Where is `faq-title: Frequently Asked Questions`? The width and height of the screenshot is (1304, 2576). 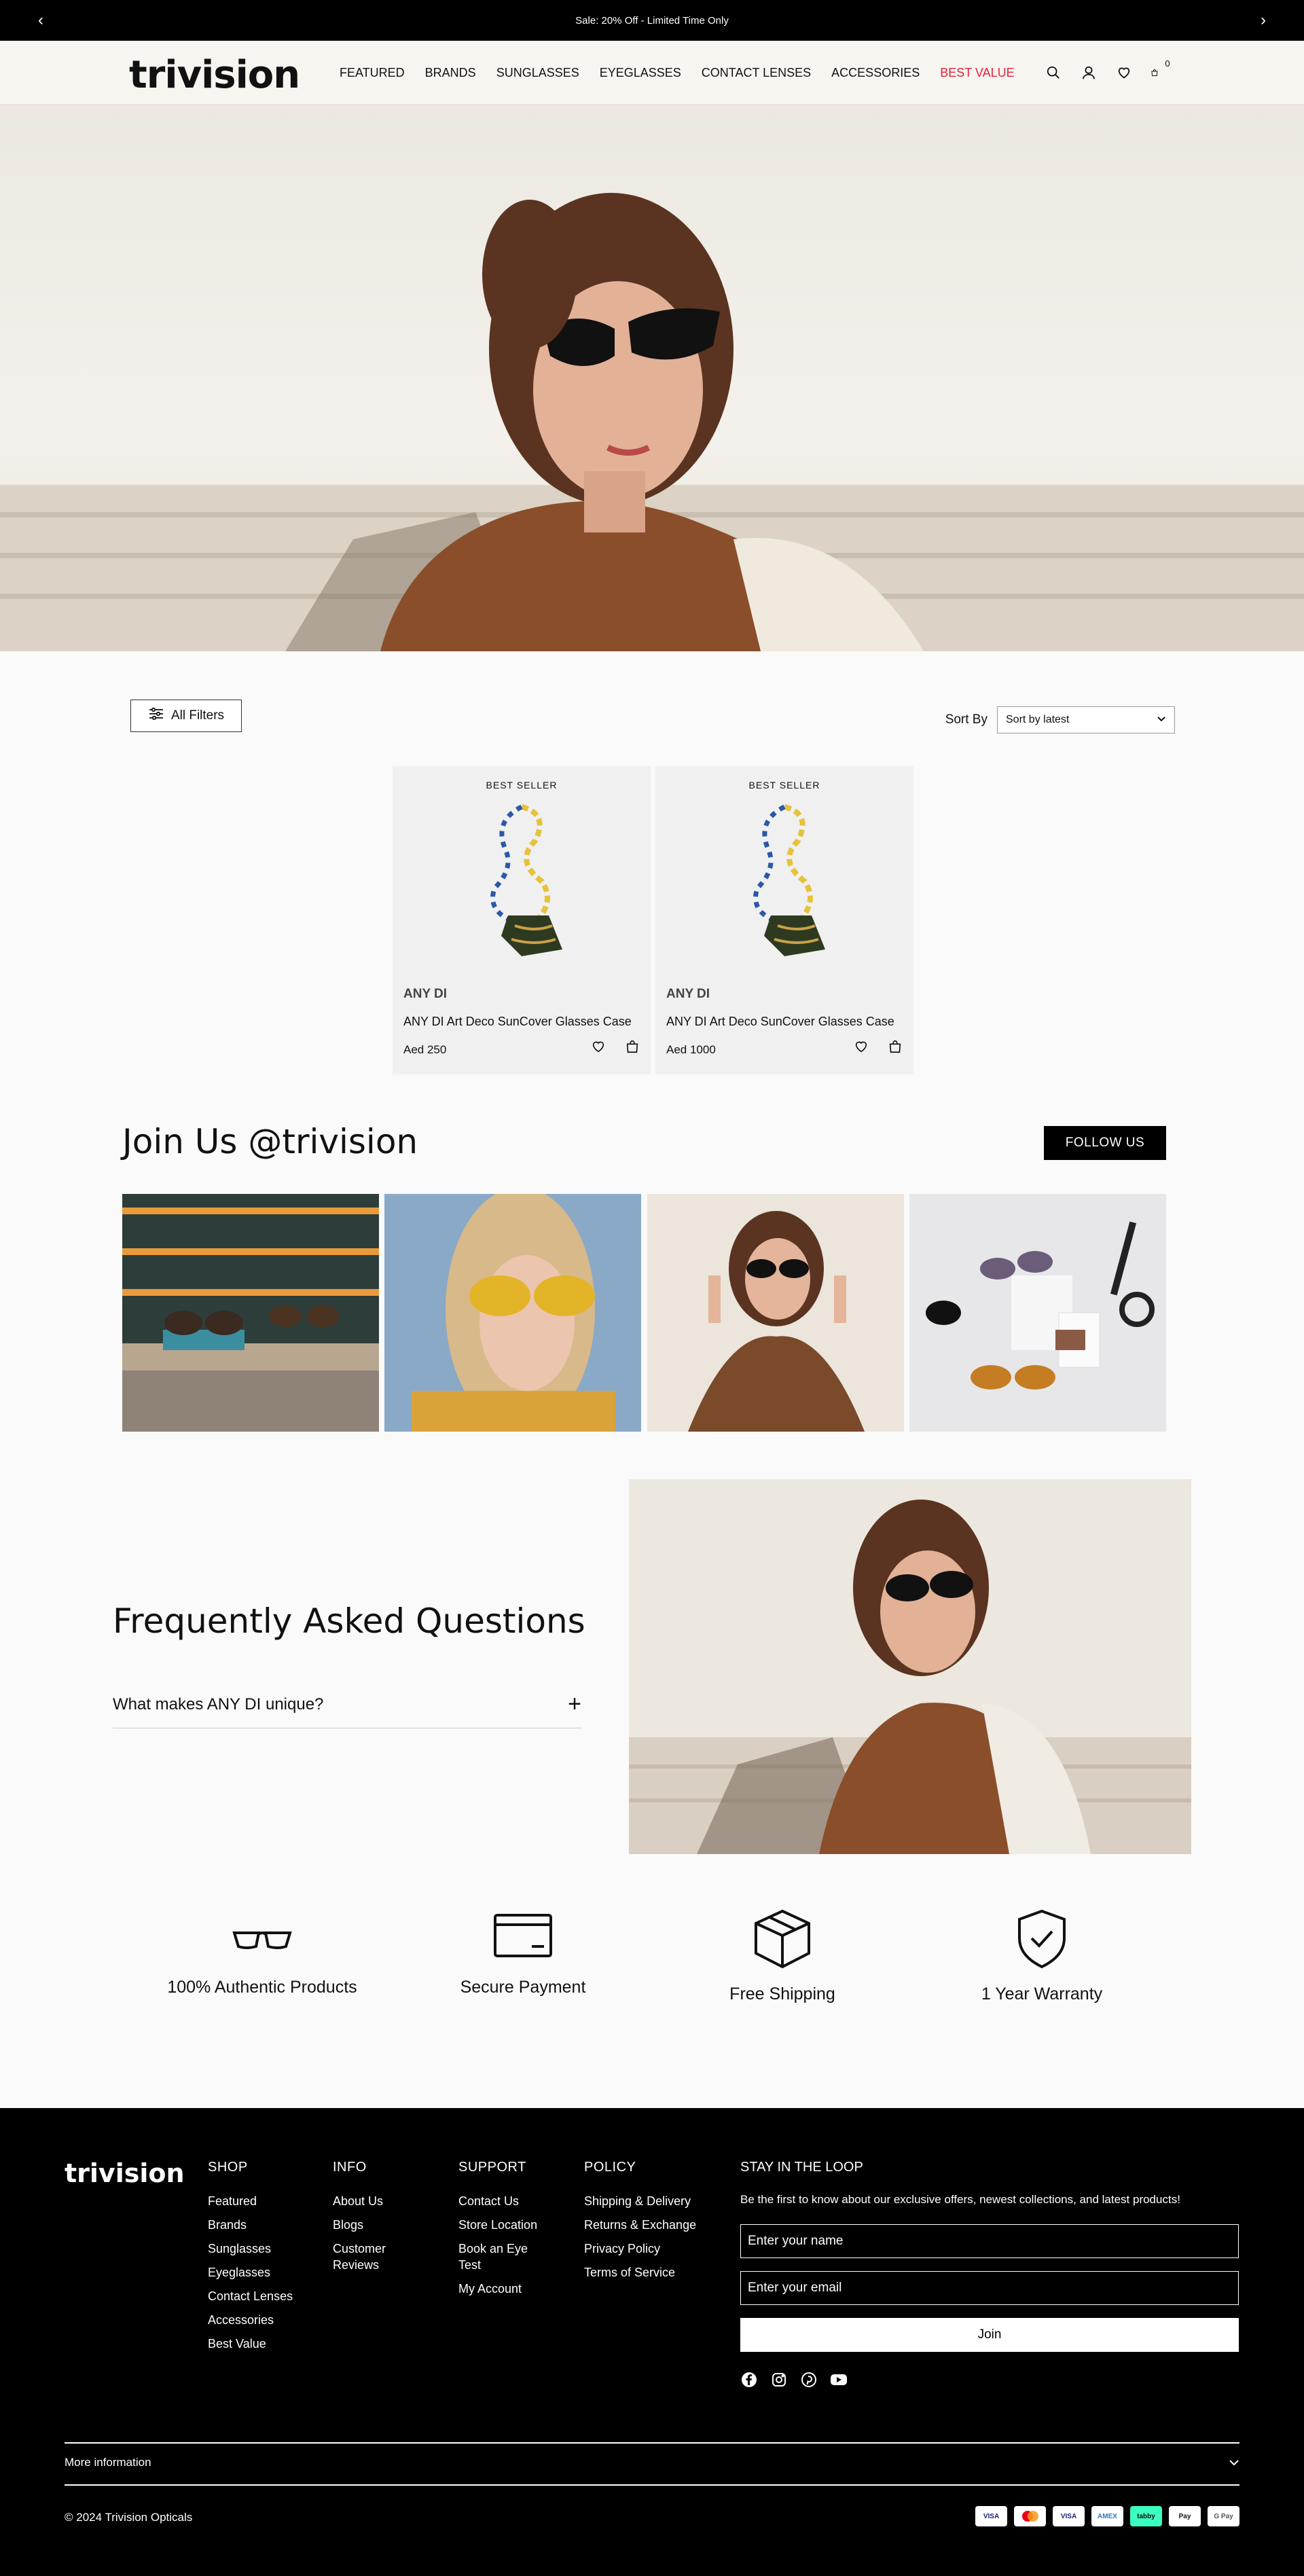
faq-title: Frequently Asked Questions is located at coordinates (349, 1621).